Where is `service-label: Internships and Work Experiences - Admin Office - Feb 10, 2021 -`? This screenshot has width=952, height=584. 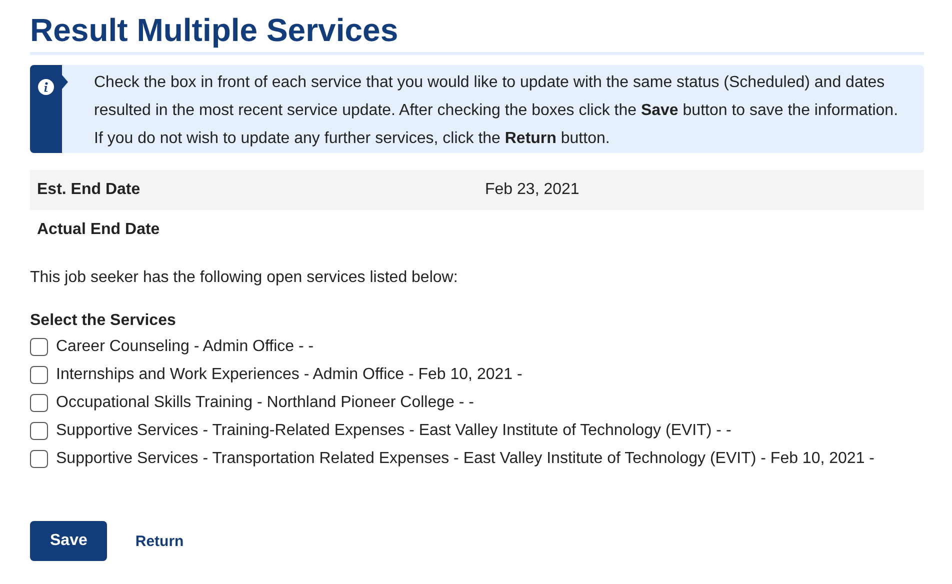
service-label: Internships and Work Experiences - Admin Office - Feb 10, 2021 - is located at coordinates (289, 375).